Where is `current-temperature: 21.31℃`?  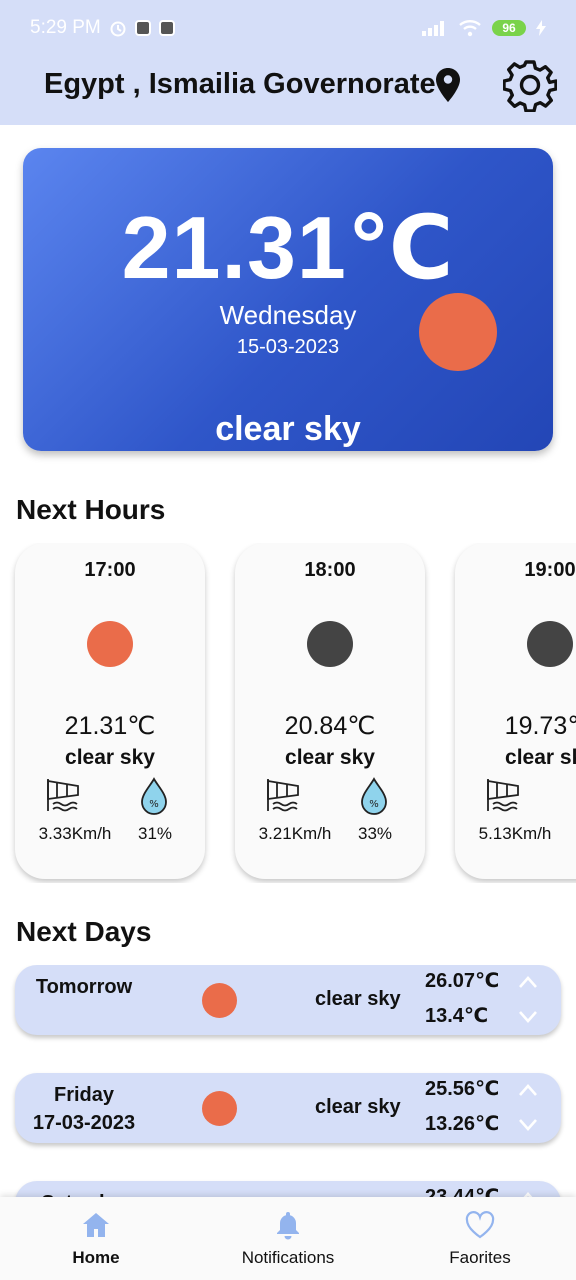
current-temperature: 21.31℃ is located at coordinates (288, 247).